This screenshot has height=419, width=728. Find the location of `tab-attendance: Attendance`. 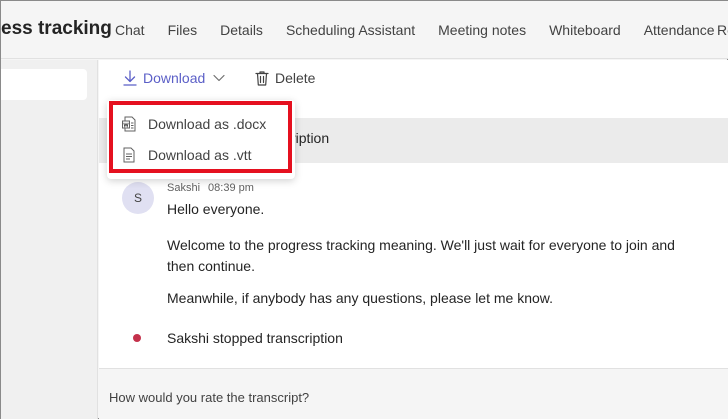

tab-attendance: Attendance is located at coordinates (679, 30).